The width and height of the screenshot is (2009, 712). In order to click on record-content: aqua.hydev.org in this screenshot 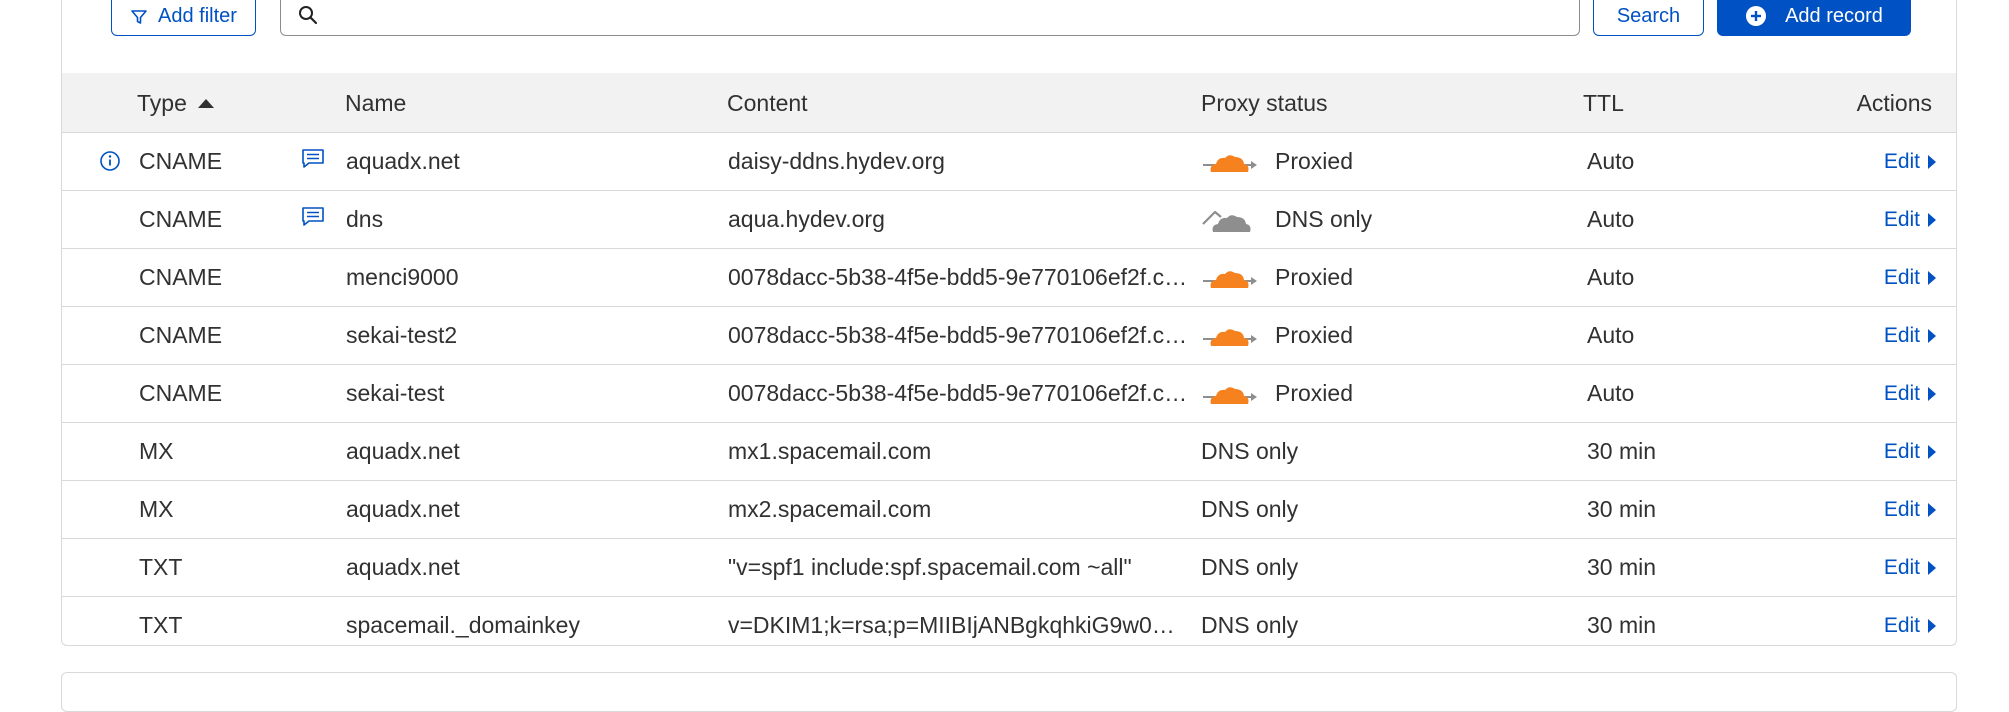, I will do `click(958, 219)`.